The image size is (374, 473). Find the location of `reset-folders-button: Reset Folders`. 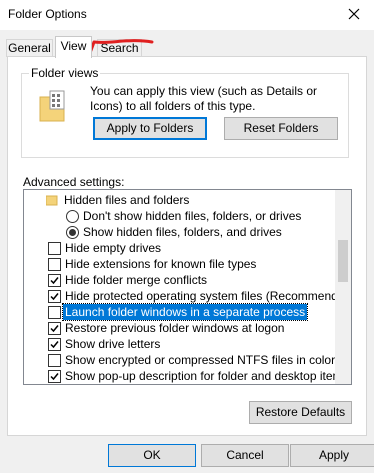

reset-folders-button: Reset Folders is located at coordinates (281, 128).